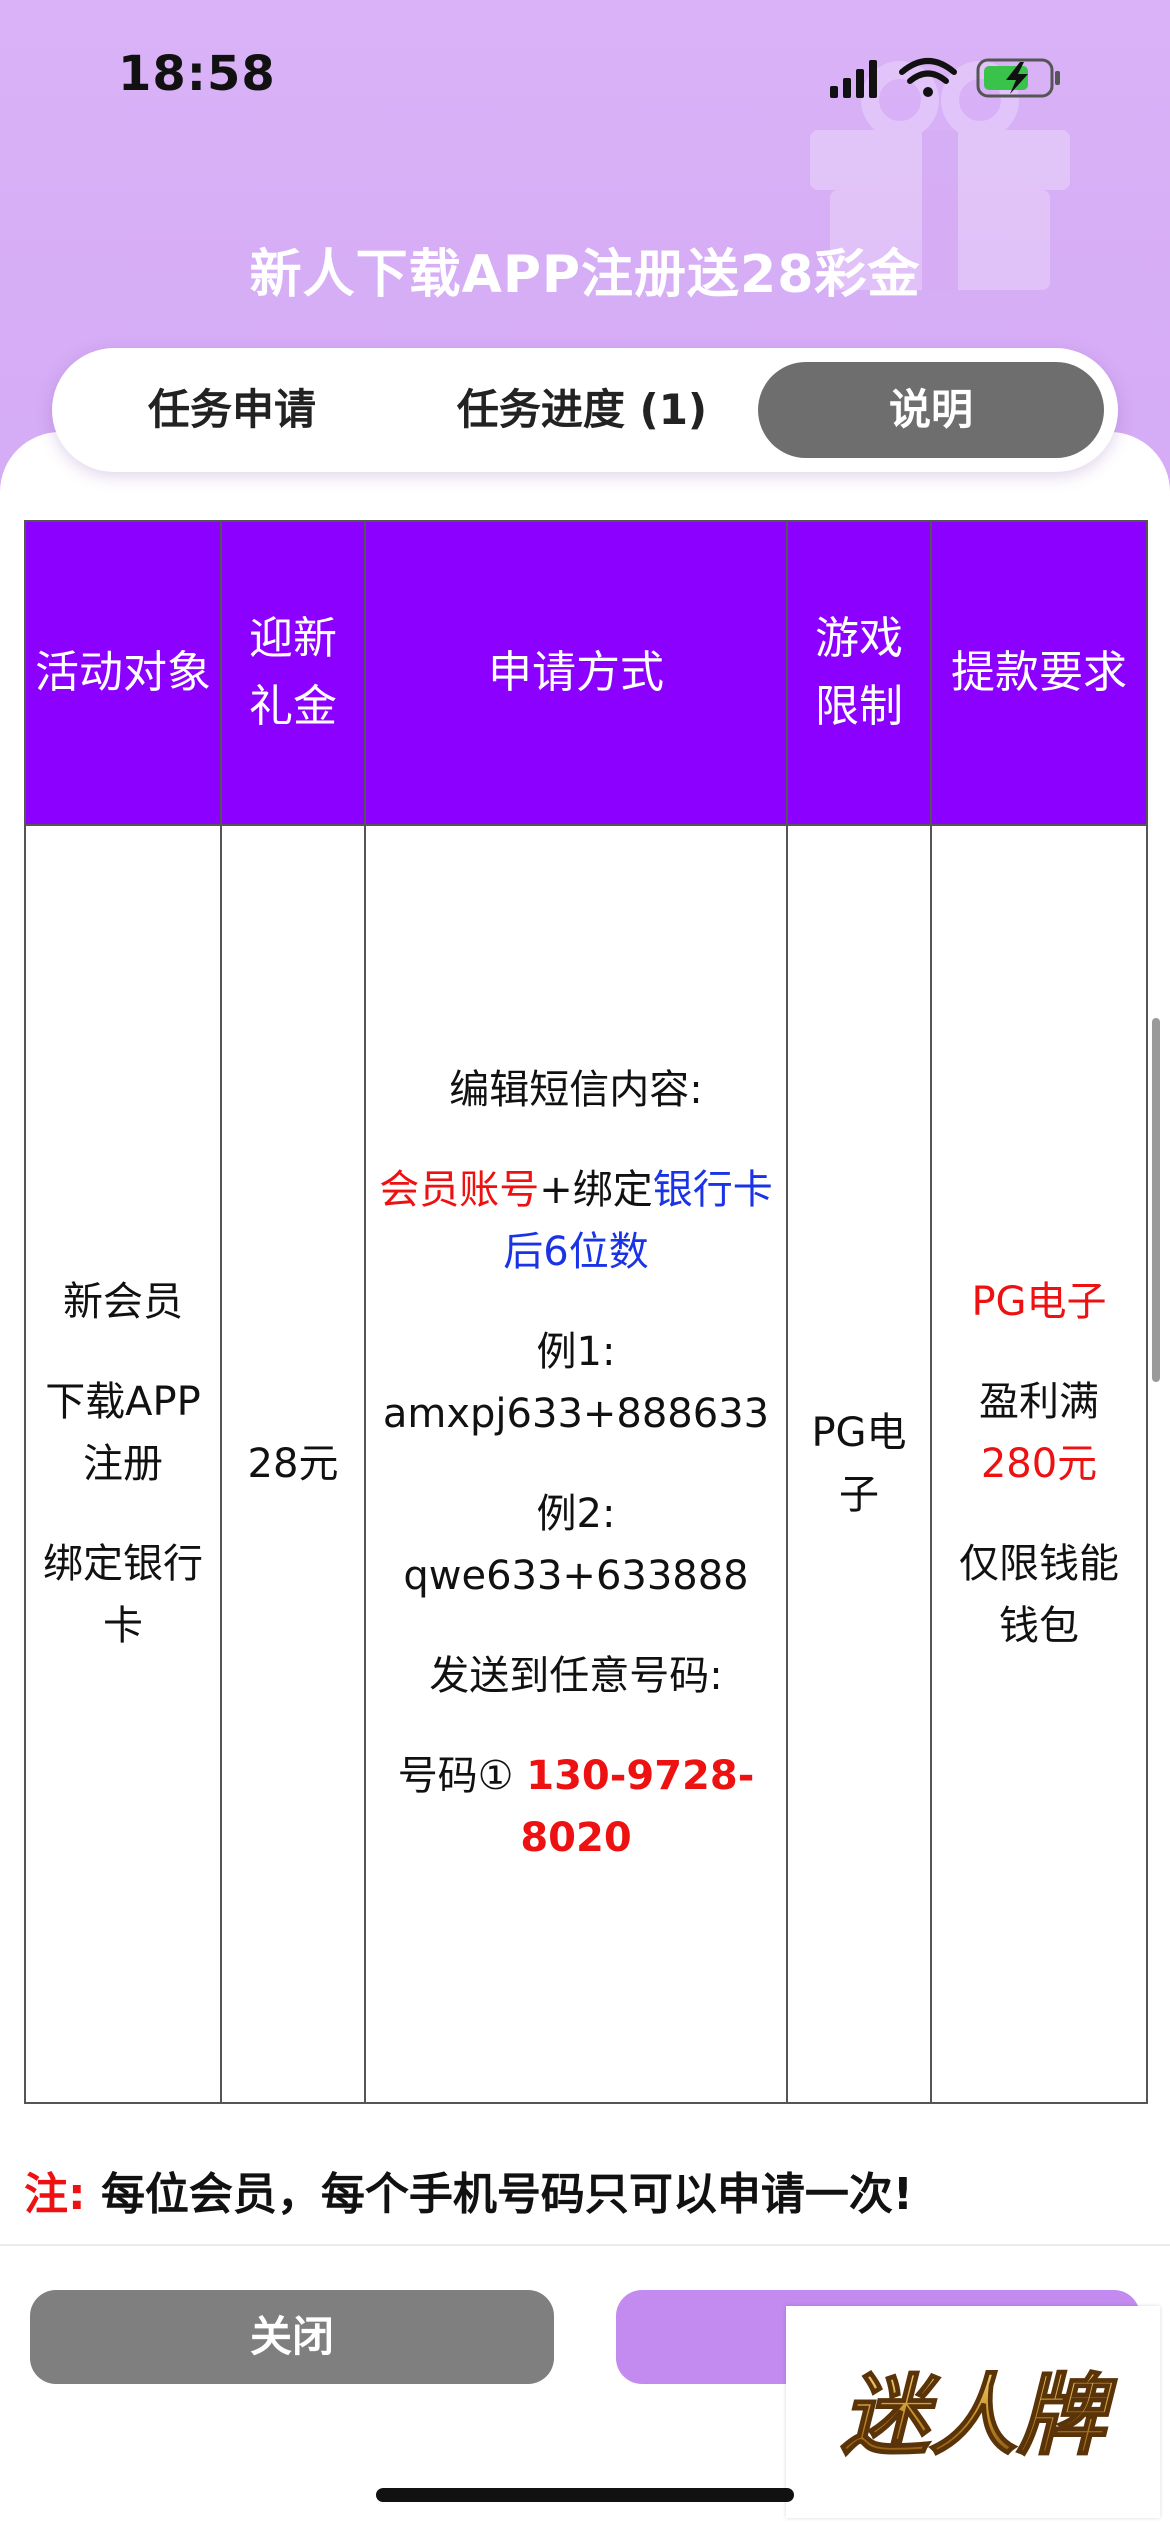 The width and height of the screenshot is (1170, 2532). I want to click on method-send-to: 发送到任意号码:, so click(576, 1676).